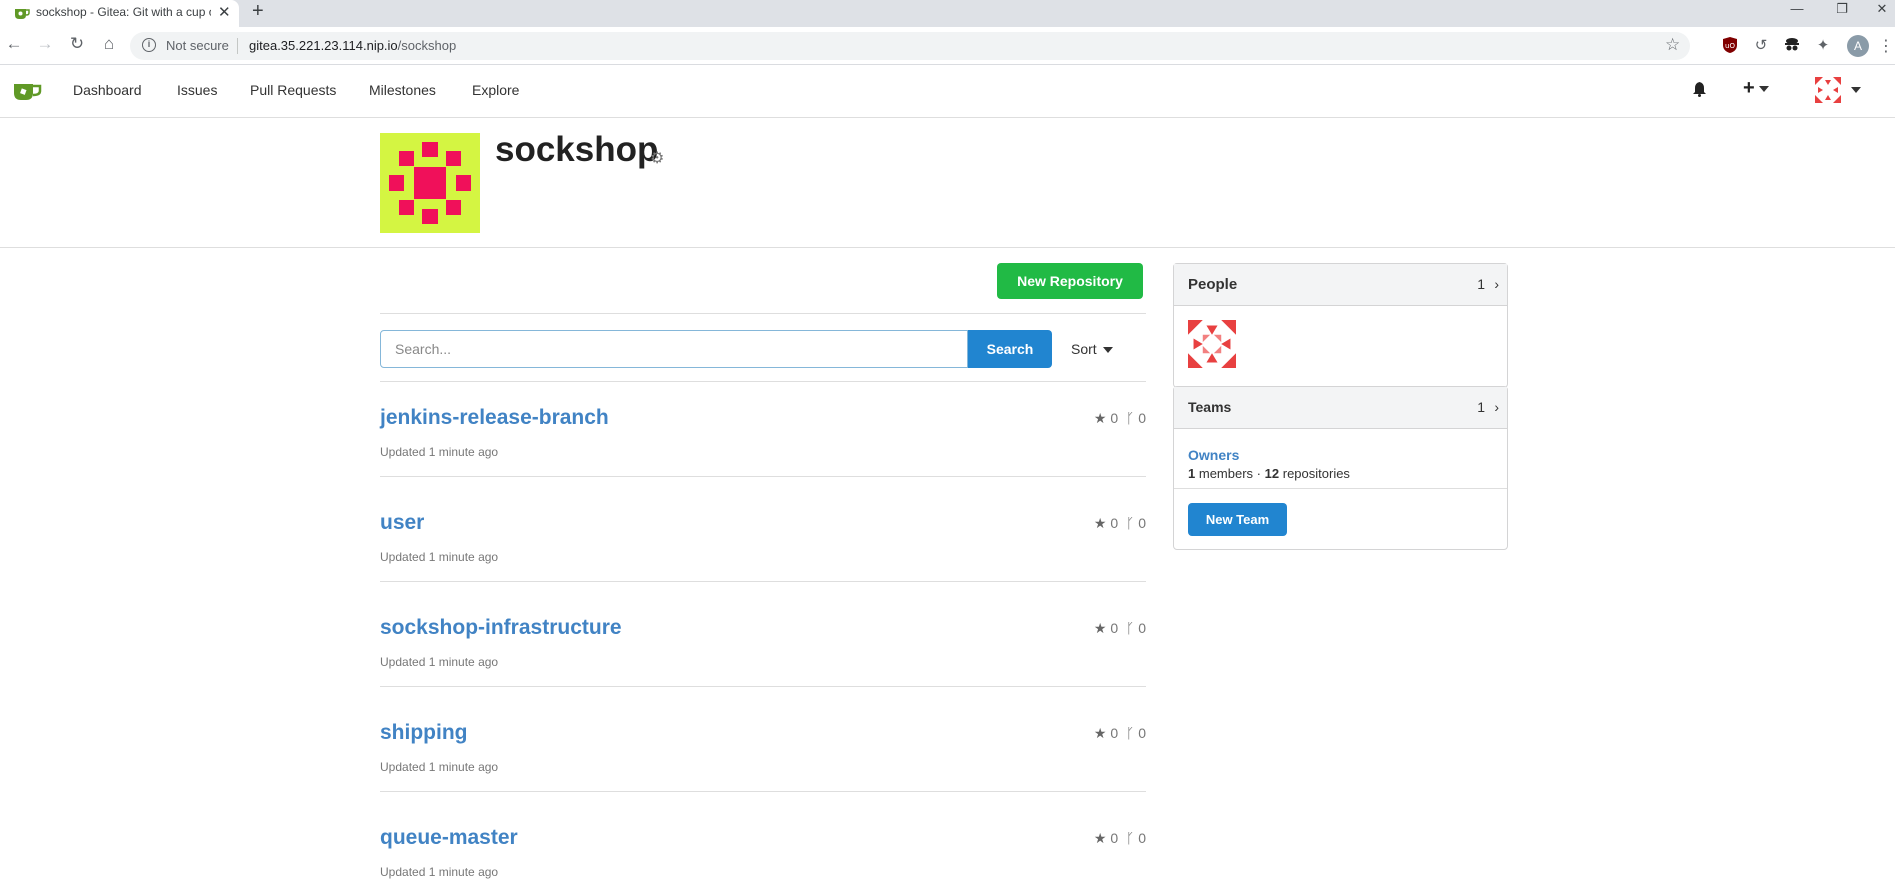  I want to click on org-avatar, so click(430, 183).